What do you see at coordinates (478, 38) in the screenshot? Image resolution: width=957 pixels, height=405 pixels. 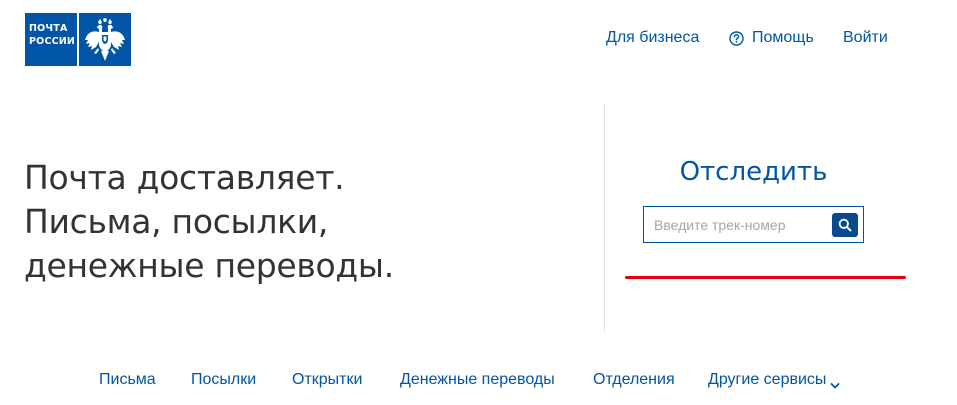 I see `top-navigation: Для бизнеса Помощь Войти` at bounding box center [478, 38].